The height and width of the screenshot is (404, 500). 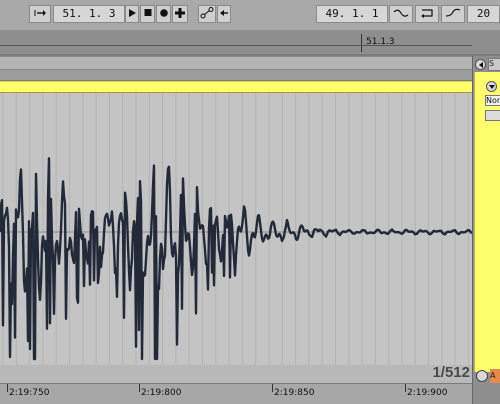 What do you see at coordinates (378, 43) in the screenshot?
I see `bar-marker: 51.1.3` at bounding box center [378, 43].